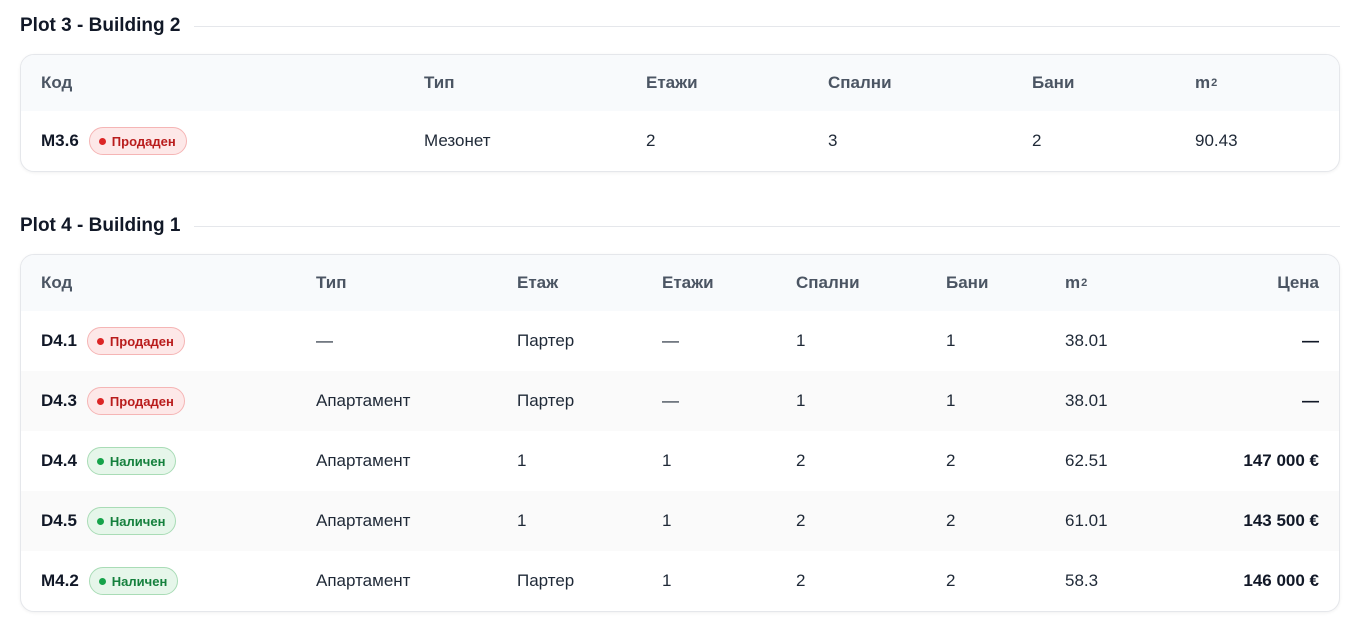 This screenshot has height=632, width=1360. Describe the element at coordinates (1082, 580) in the screenshot. I see `unit-area: 58.3` at that location.